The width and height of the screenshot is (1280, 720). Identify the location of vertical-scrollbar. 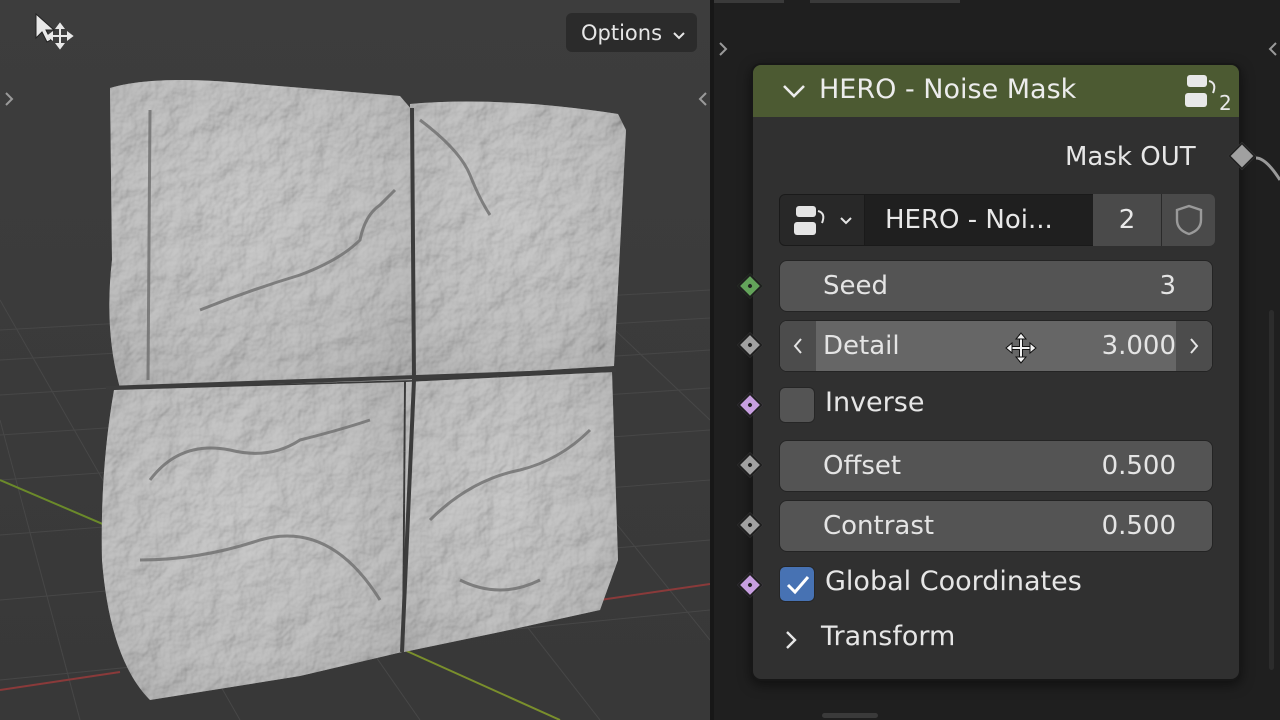
(1271, 490).